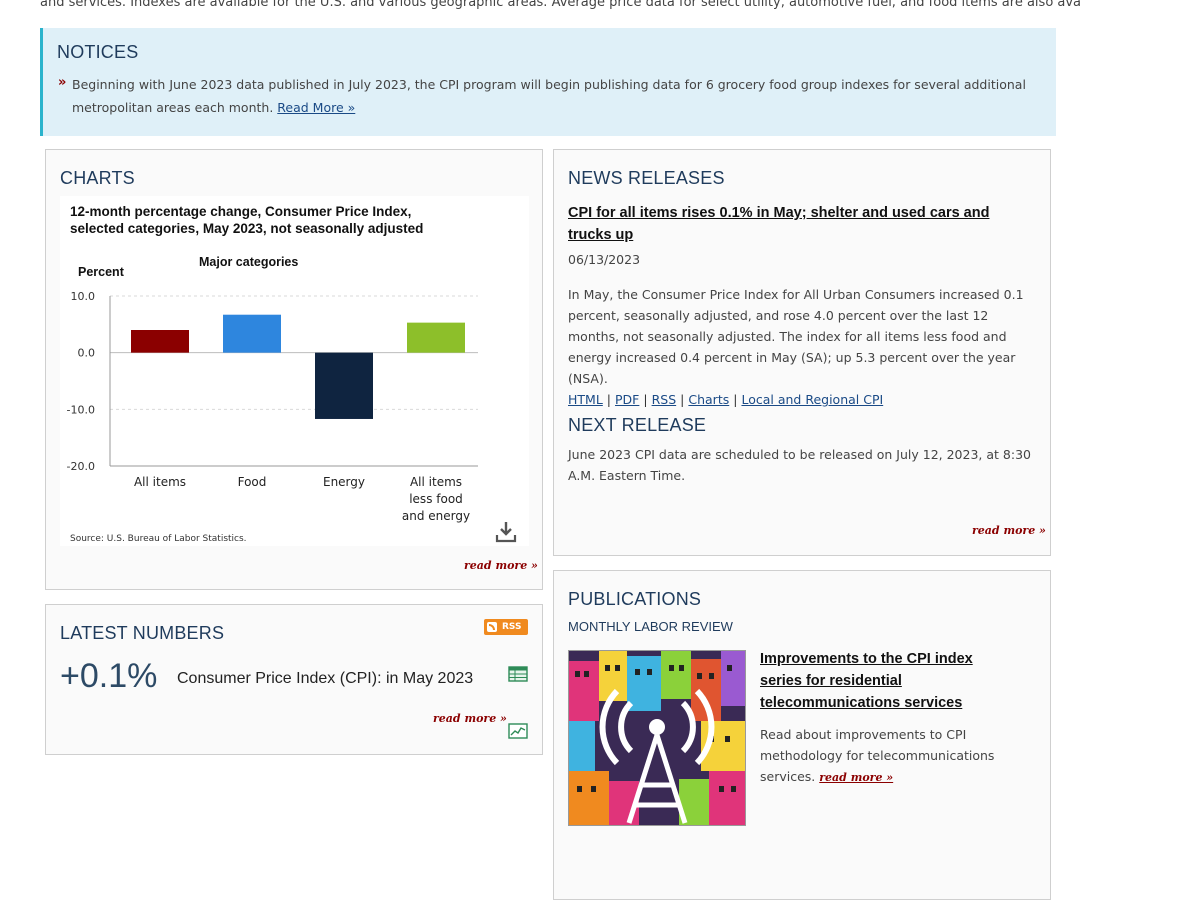  I want to click on chart-subtitle: Major categories, so click(248, 262).